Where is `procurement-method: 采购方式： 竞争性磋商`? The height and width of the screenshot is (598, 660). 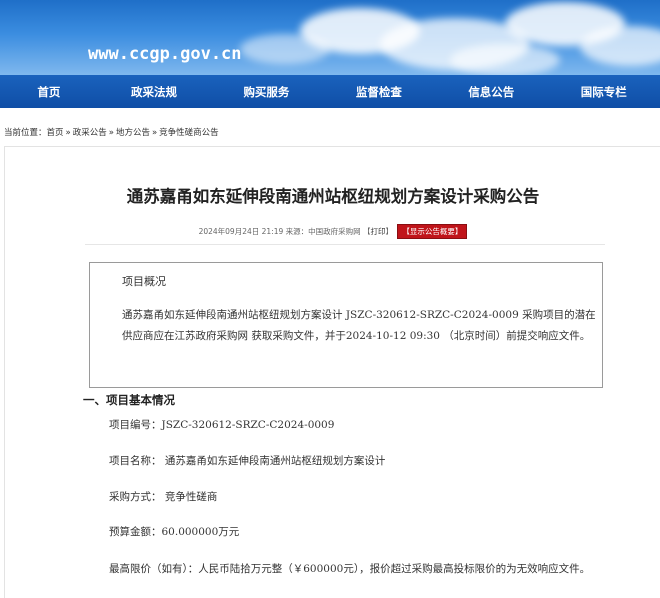 procurement-method: 采购方式： 竞争性磋商 is located at coordinates (163, 497).